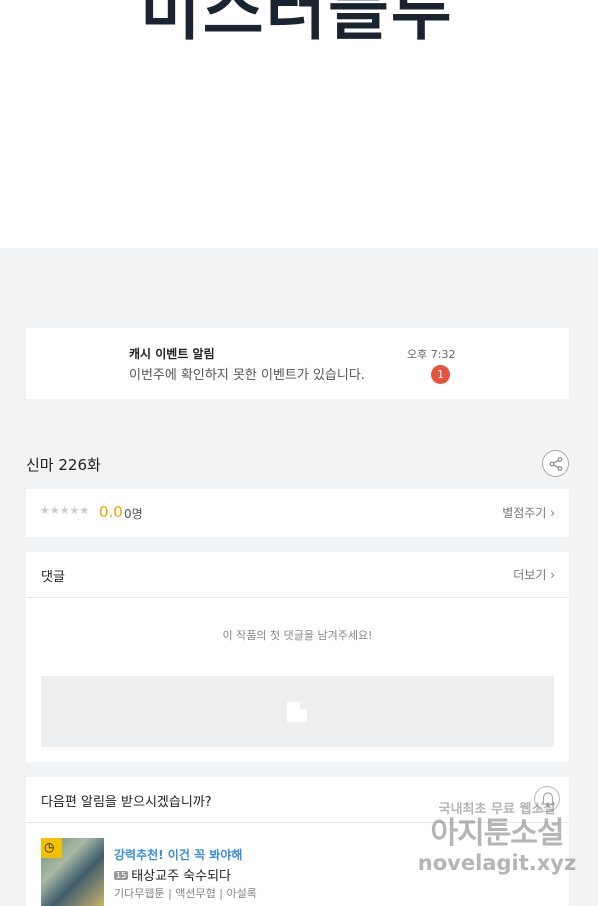 This screenshot has width=598, height=906. Describe the element at coordinates (297, 513) in the screenshot. I see `rating-card: ★★★★★ 0.0 0명 별점주기 ›` at that location.